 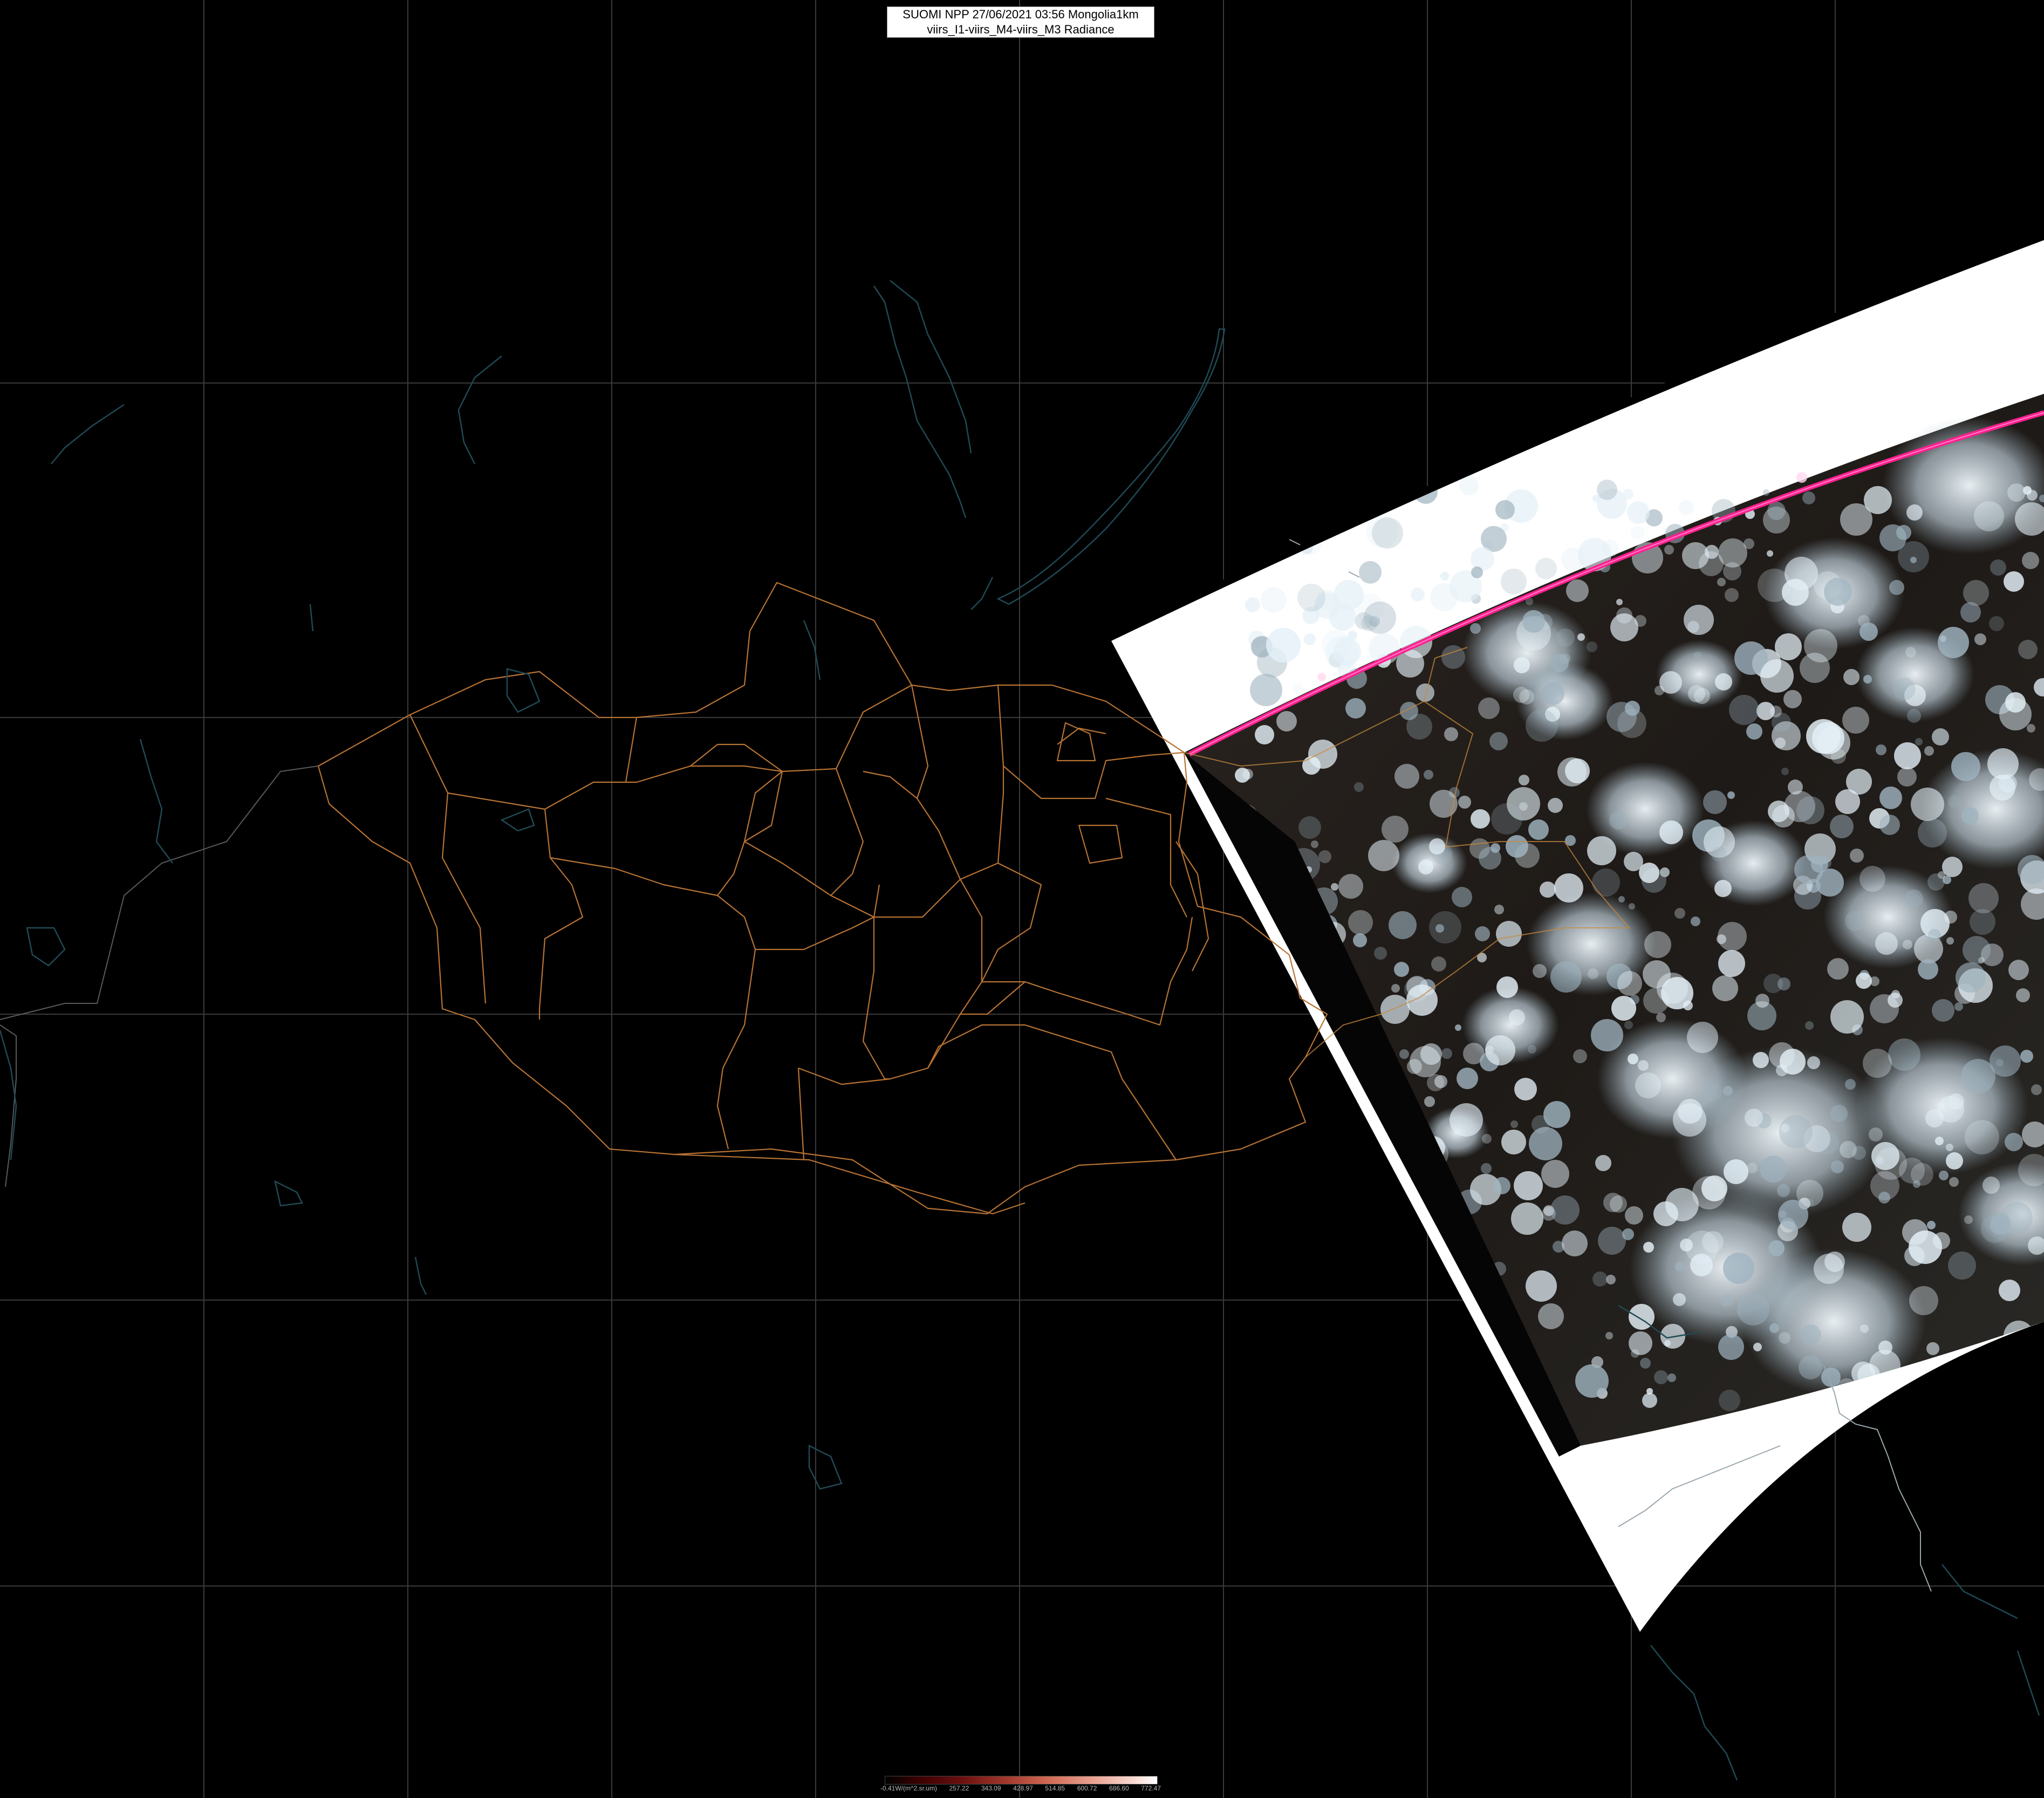 What do you see at coordinates (1023, 1788) in the screenshot?
I see `legend-label: 428.97` at bounding box center [1023, 1788].